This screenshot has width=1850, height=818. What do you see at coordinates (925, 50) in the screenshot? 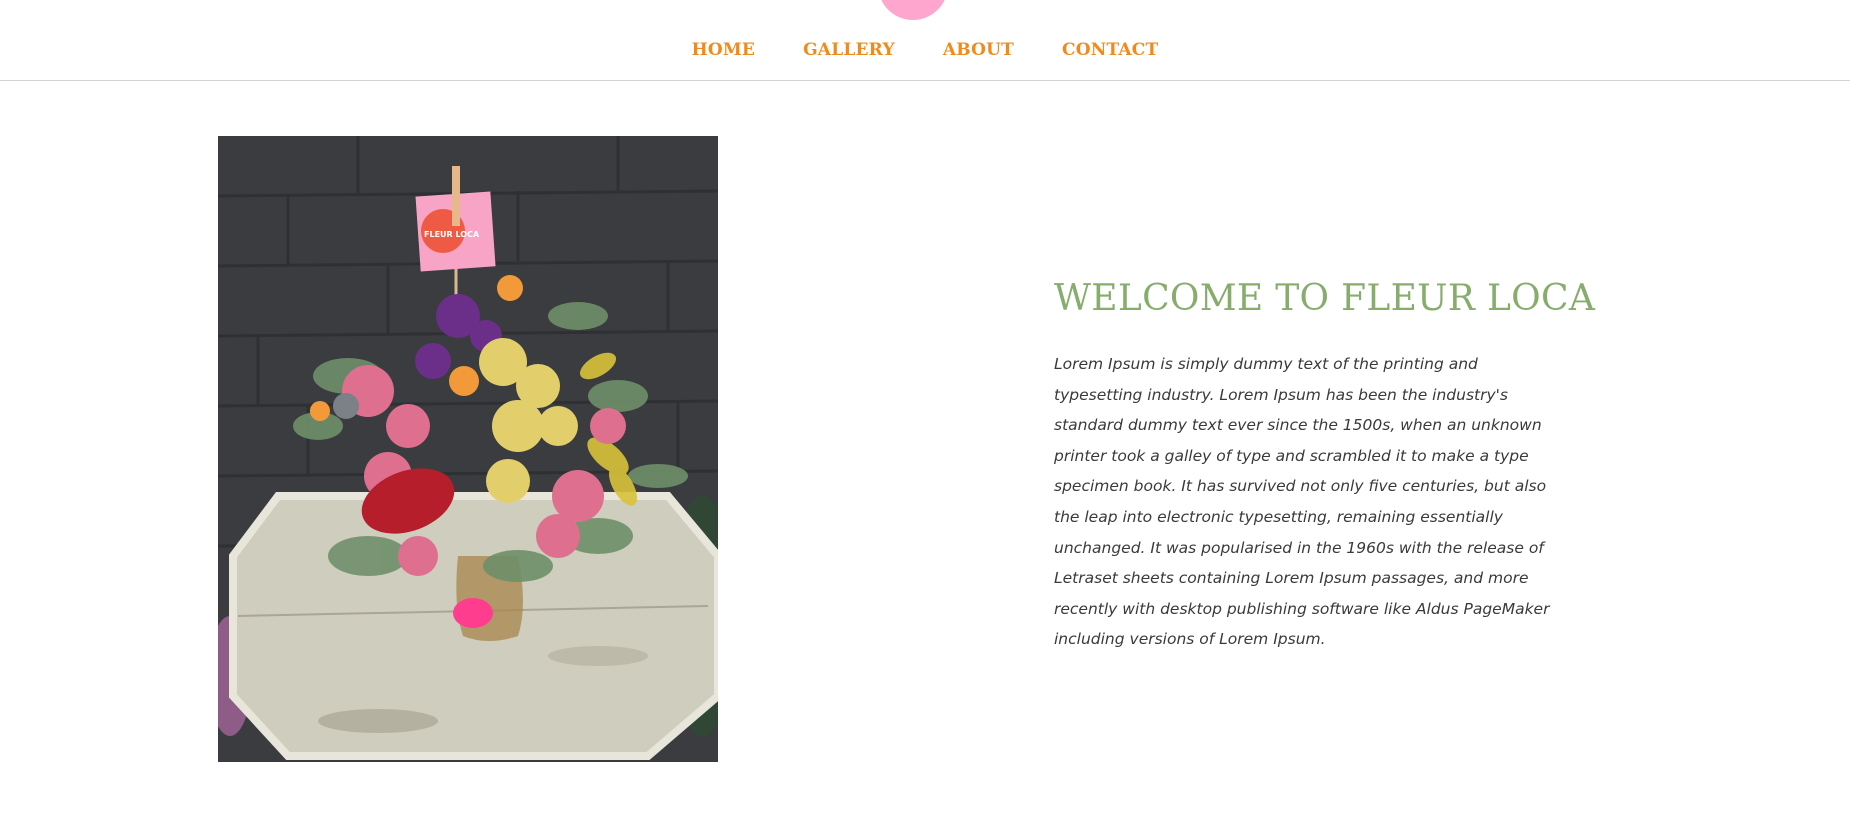
I see `main-nav: HOME GALLERY ABOUT CONTACT` at bounding box center [925, 50].